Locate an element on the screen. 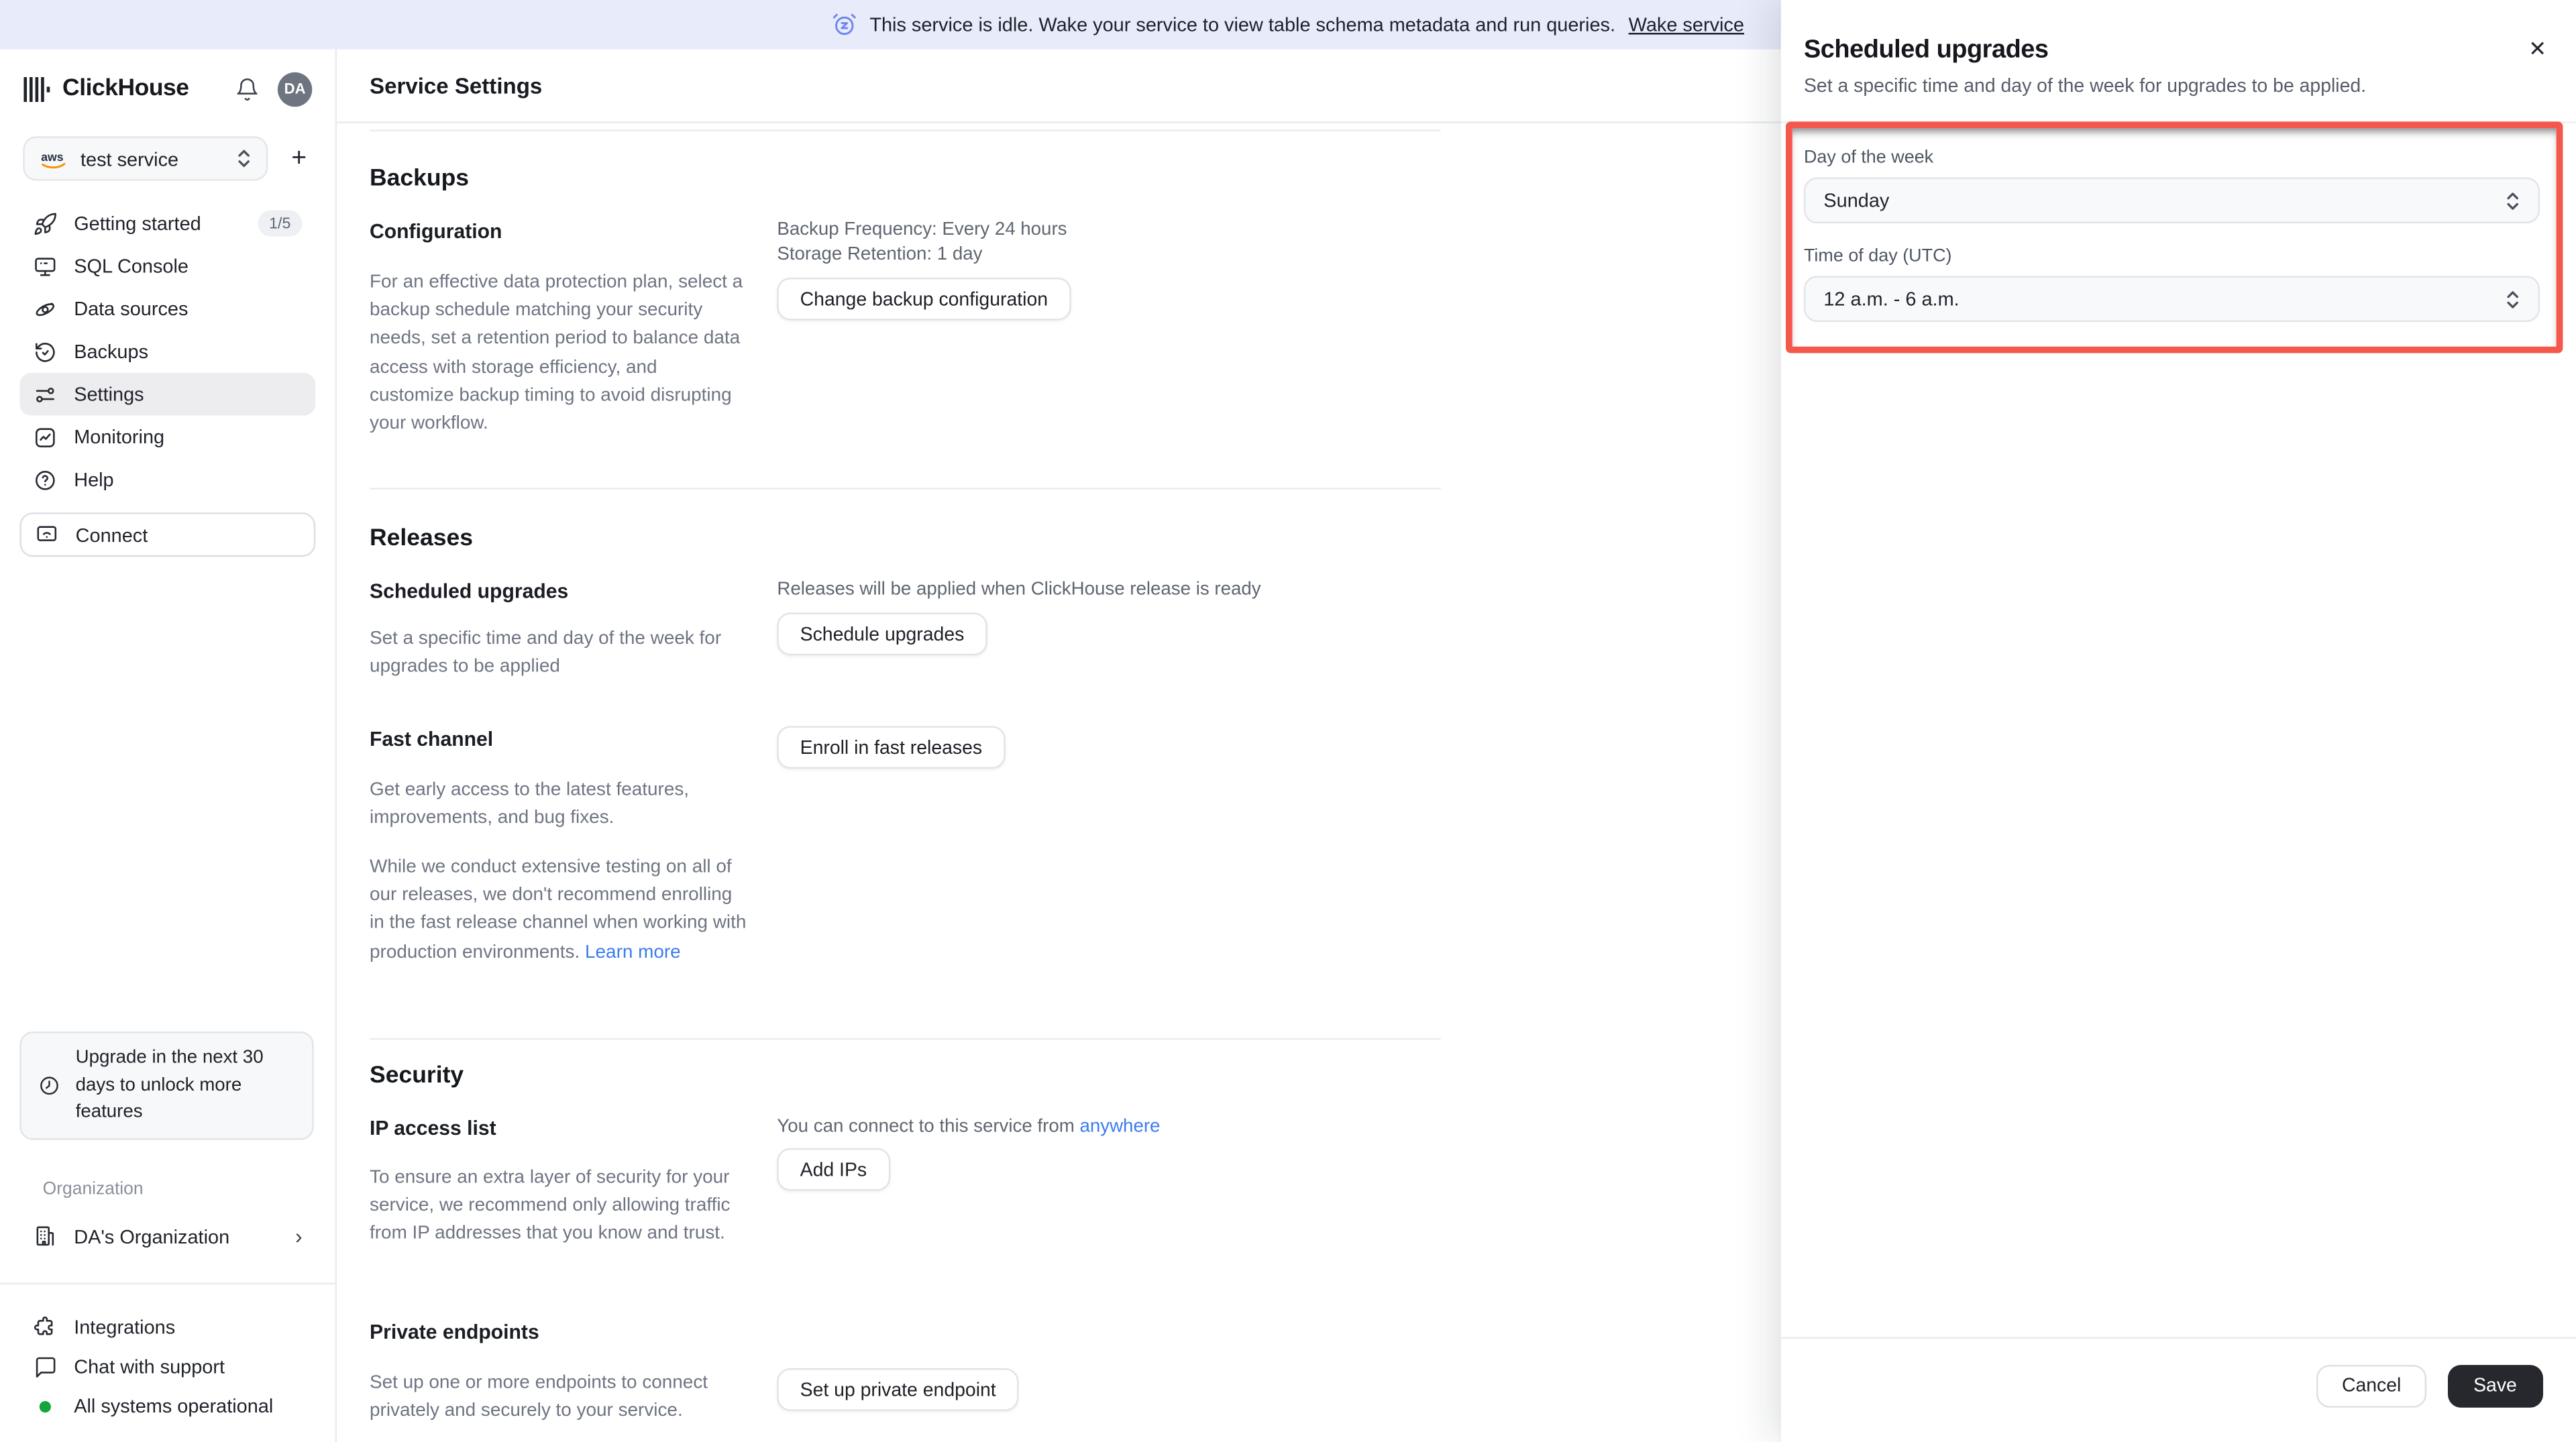 This screenshot has width=2576, height=1442. sidebar-item-label: Settings is located at coordinates (109, 394).